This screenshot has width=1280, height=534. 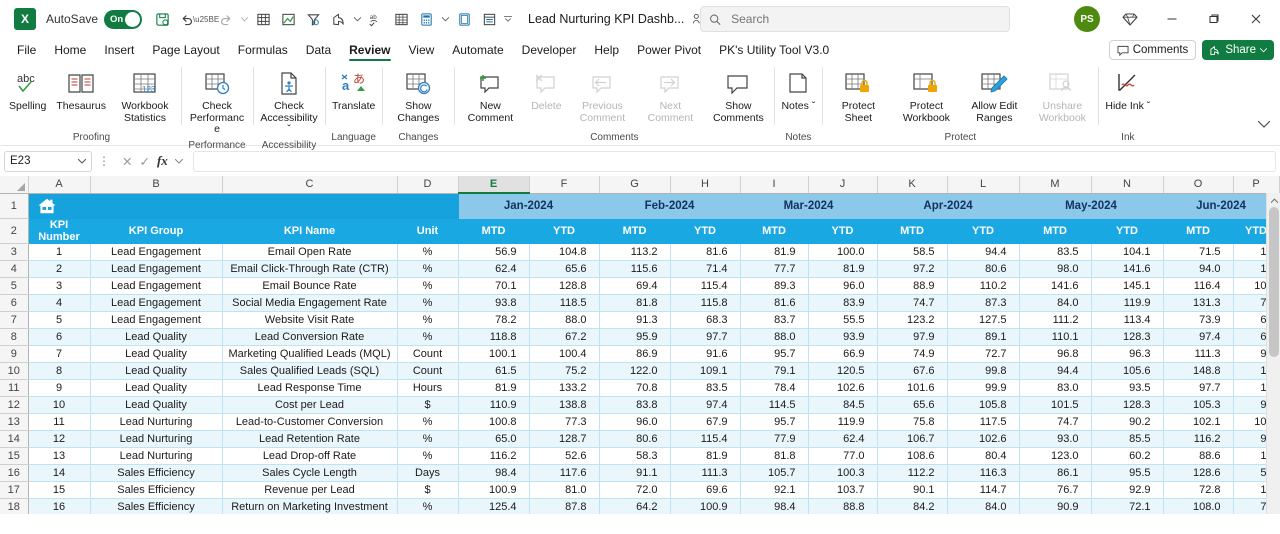 What do you see at coordinates (912, 286) in the screenshot?
I see `cell-value: 88.9` at bounding box center [912, 286].